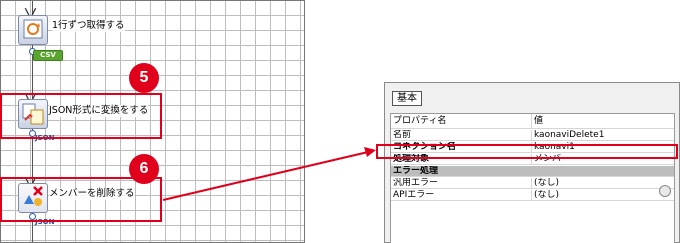 This screenshot has width=680, height=243. Describe the element at coordinates (407, 98) in the screenshot. I see `tab-basic: 基本` at that location.